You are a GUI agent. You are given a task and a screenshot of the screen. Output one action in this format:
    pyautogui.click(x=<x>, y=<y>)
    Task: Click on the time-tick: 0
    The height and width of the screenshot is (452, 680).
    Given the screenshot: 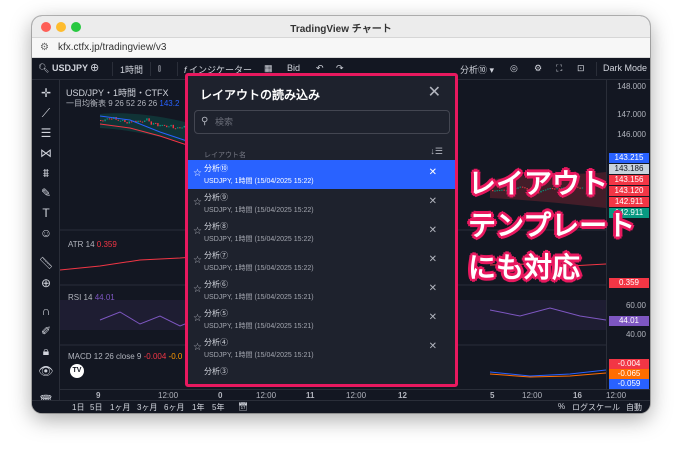 What is the action you would take?
    pyautogui.click(x=220, y=395)
    